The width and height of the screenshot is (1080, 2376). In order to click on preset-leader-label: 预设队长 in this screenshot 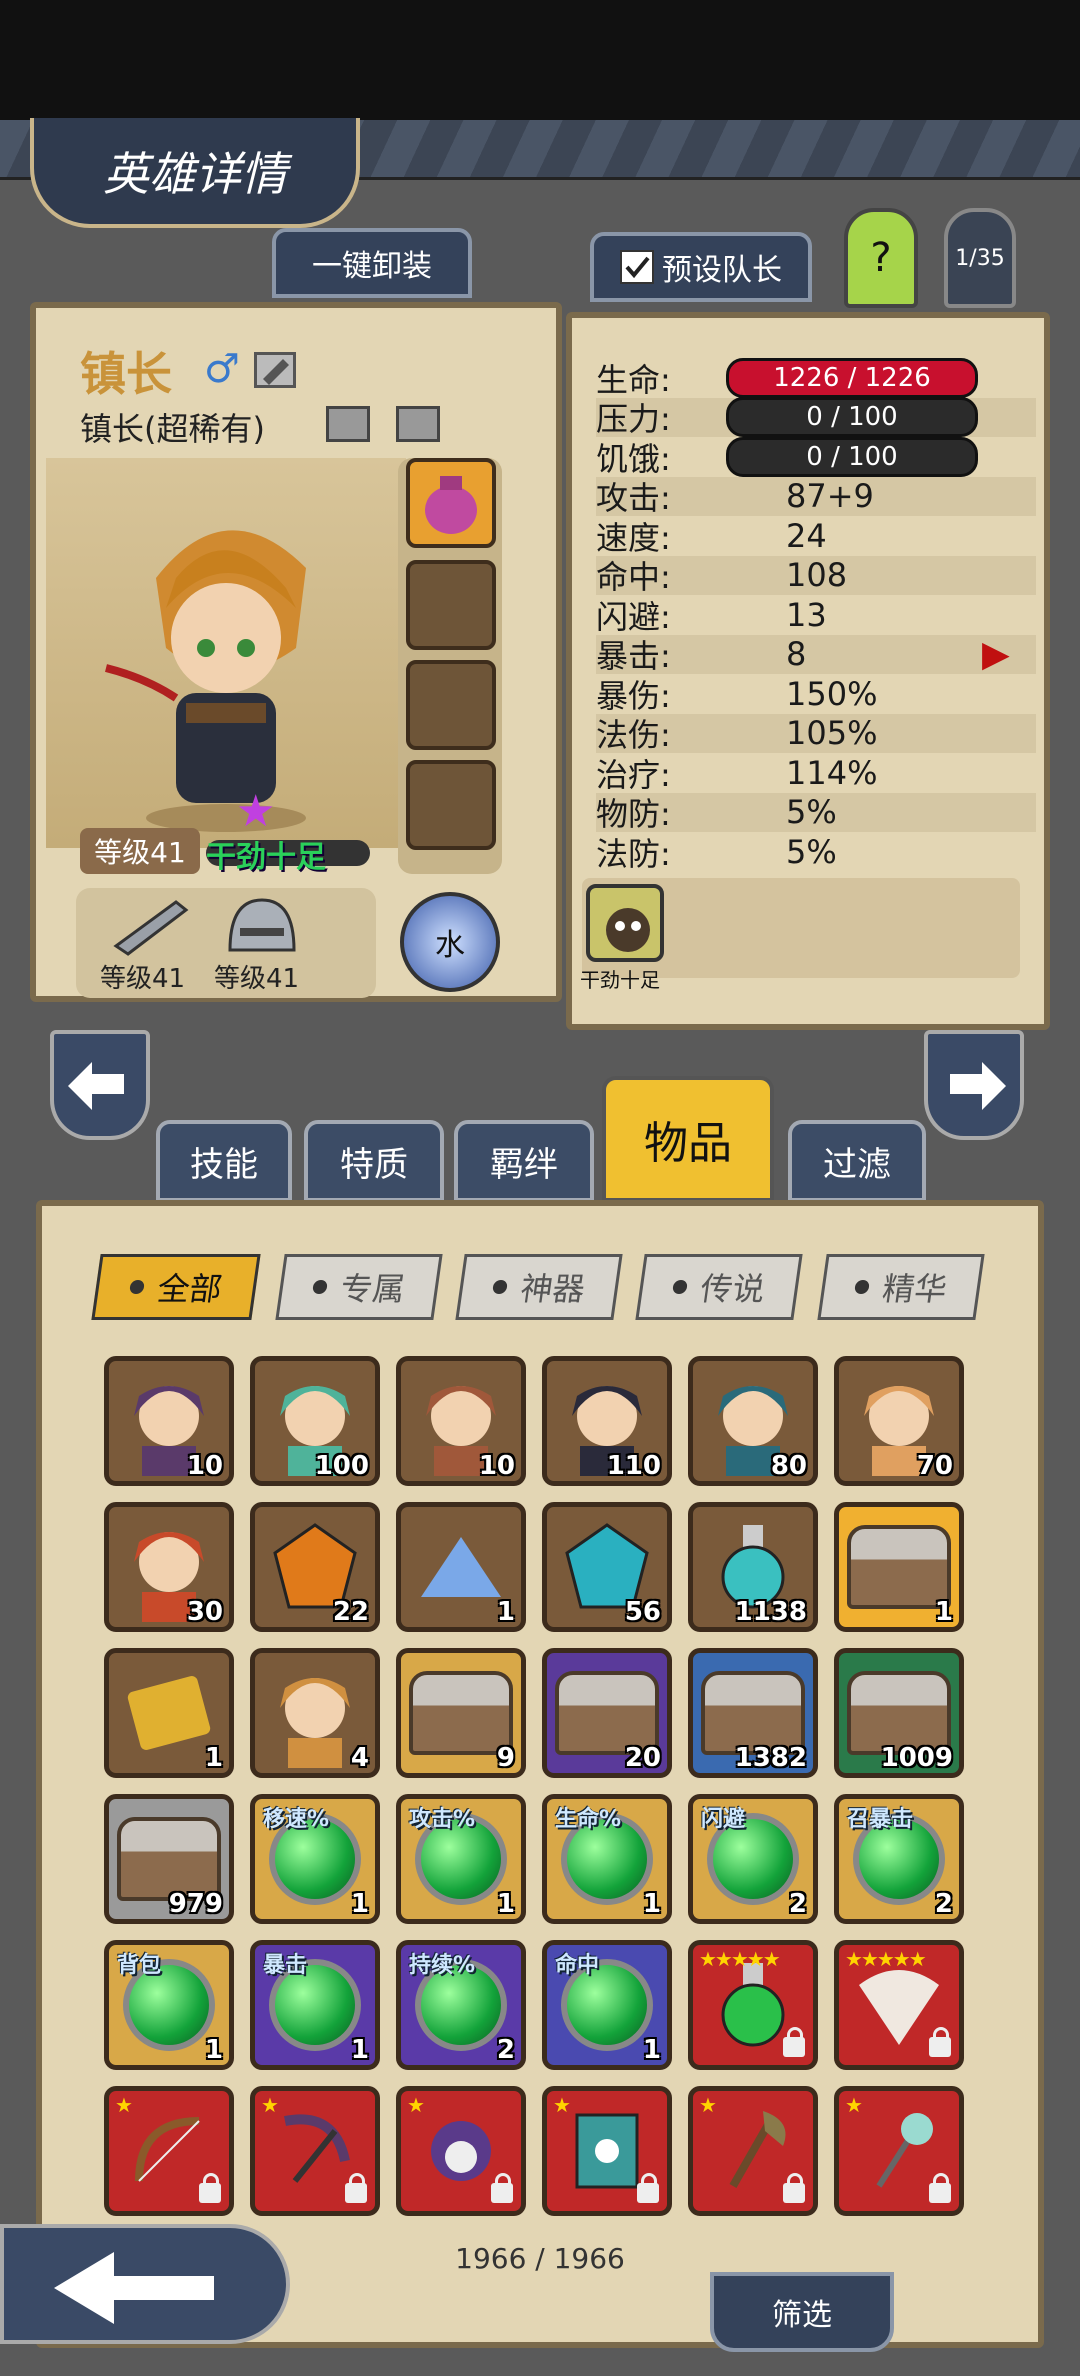, I will do `click(722, 270)`.